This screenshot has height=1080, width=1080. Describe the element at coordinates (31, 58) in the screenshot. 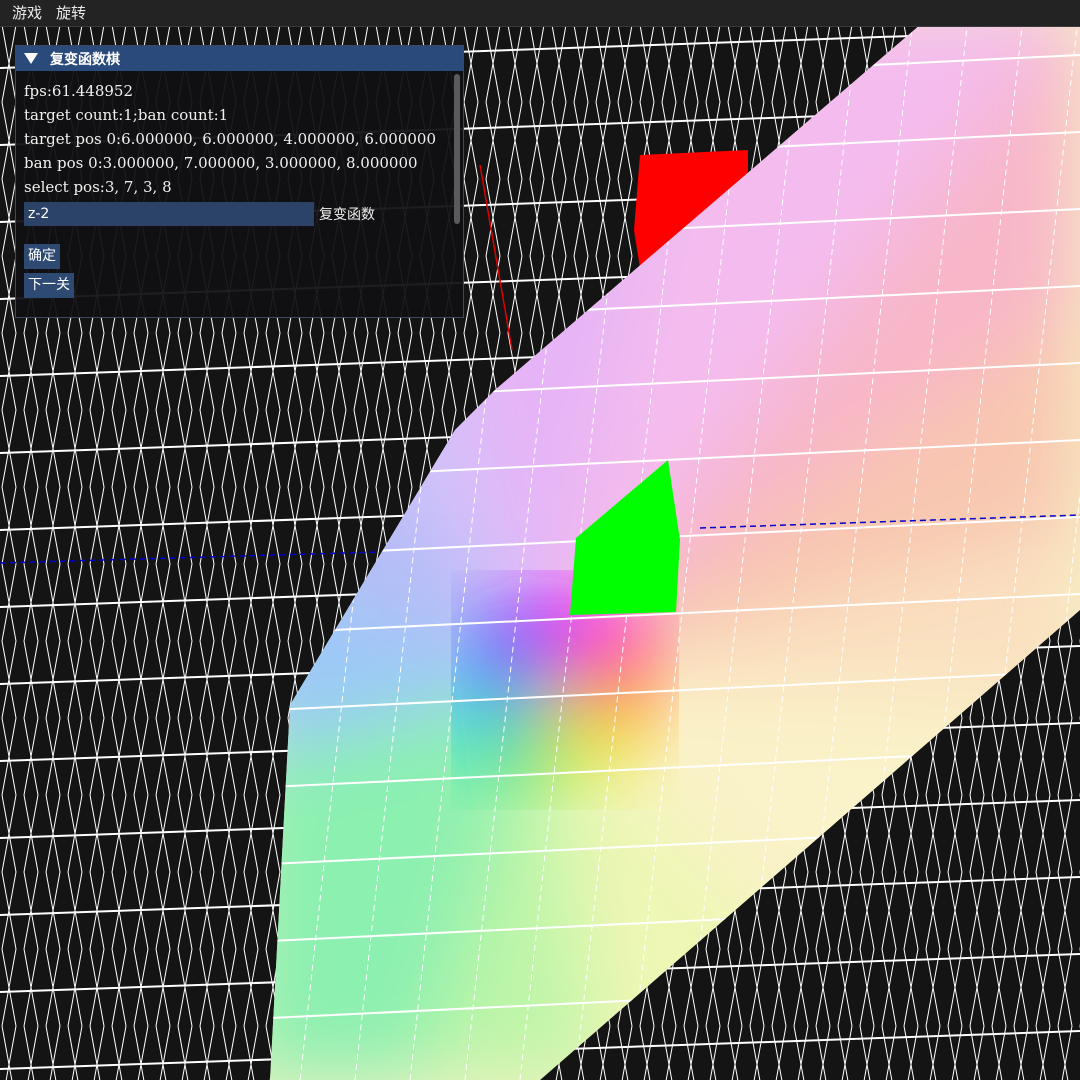

I see `collapse-triangle-icon` at that location.